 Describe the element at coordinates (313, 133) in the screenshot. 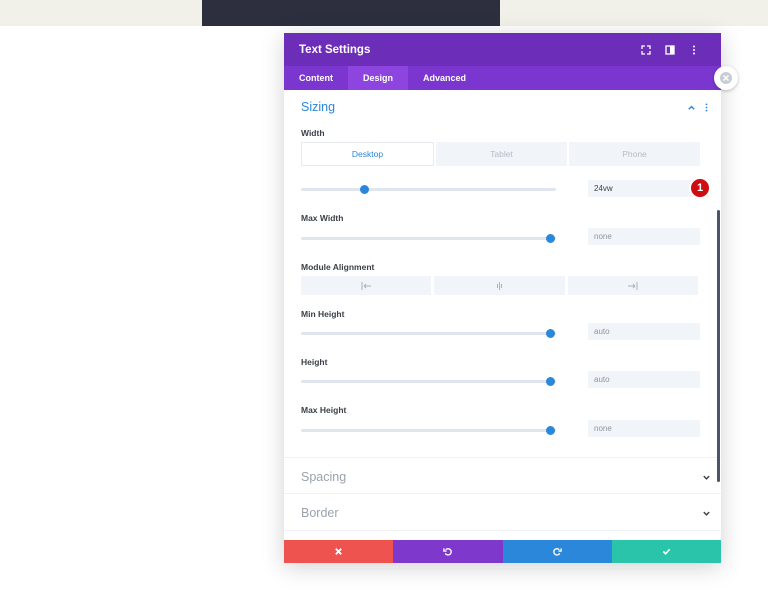

I see `width-label: Width` at that location.